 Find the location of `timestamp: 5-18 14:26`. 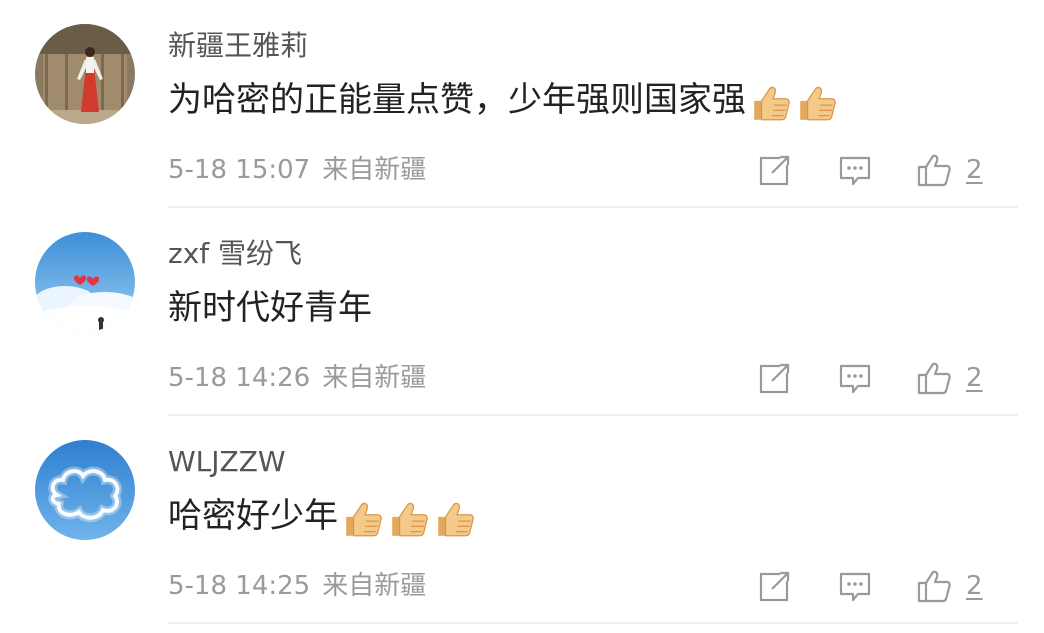

timestamp: 5-18 14:26 is located at coordinates (239, 378).